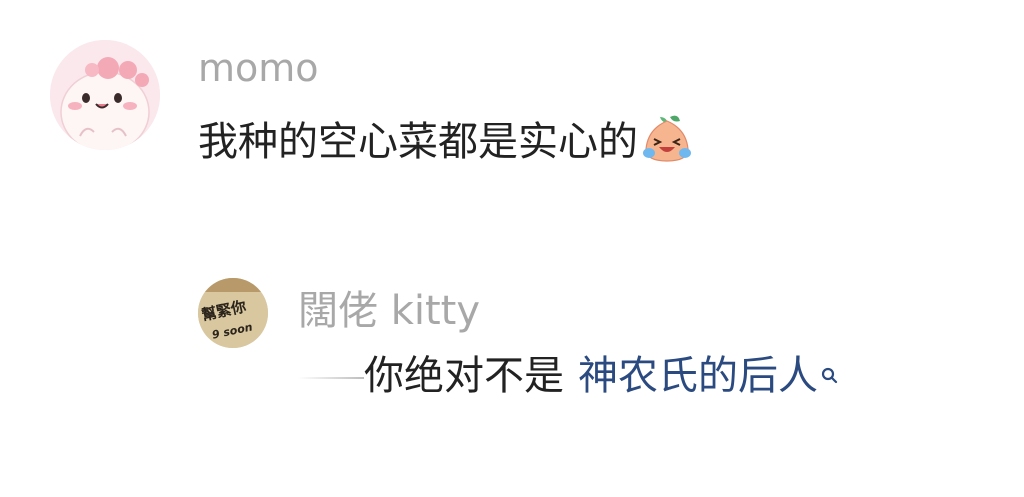 This screenshot has width=1024, height=497. I want to click on reply-divider, so click(331, 378).